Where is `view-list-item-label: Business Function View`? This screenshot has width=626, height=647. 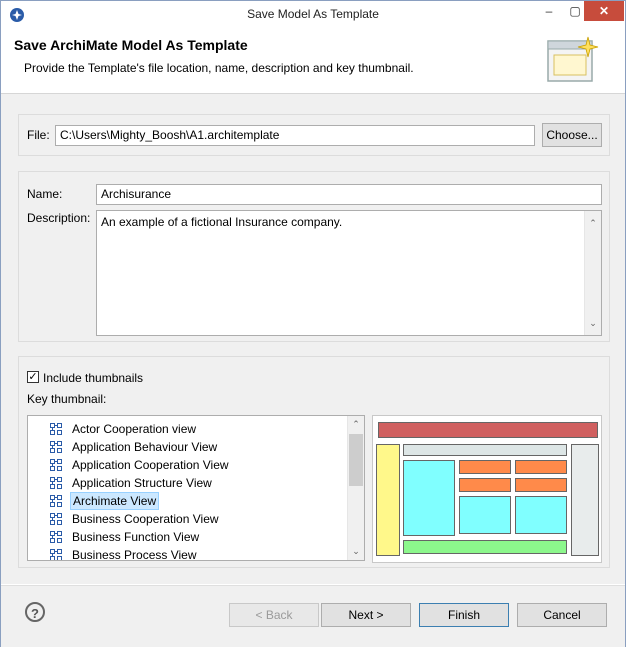
view-list-item-label: Business Function View is located at coordinates (136, 537).